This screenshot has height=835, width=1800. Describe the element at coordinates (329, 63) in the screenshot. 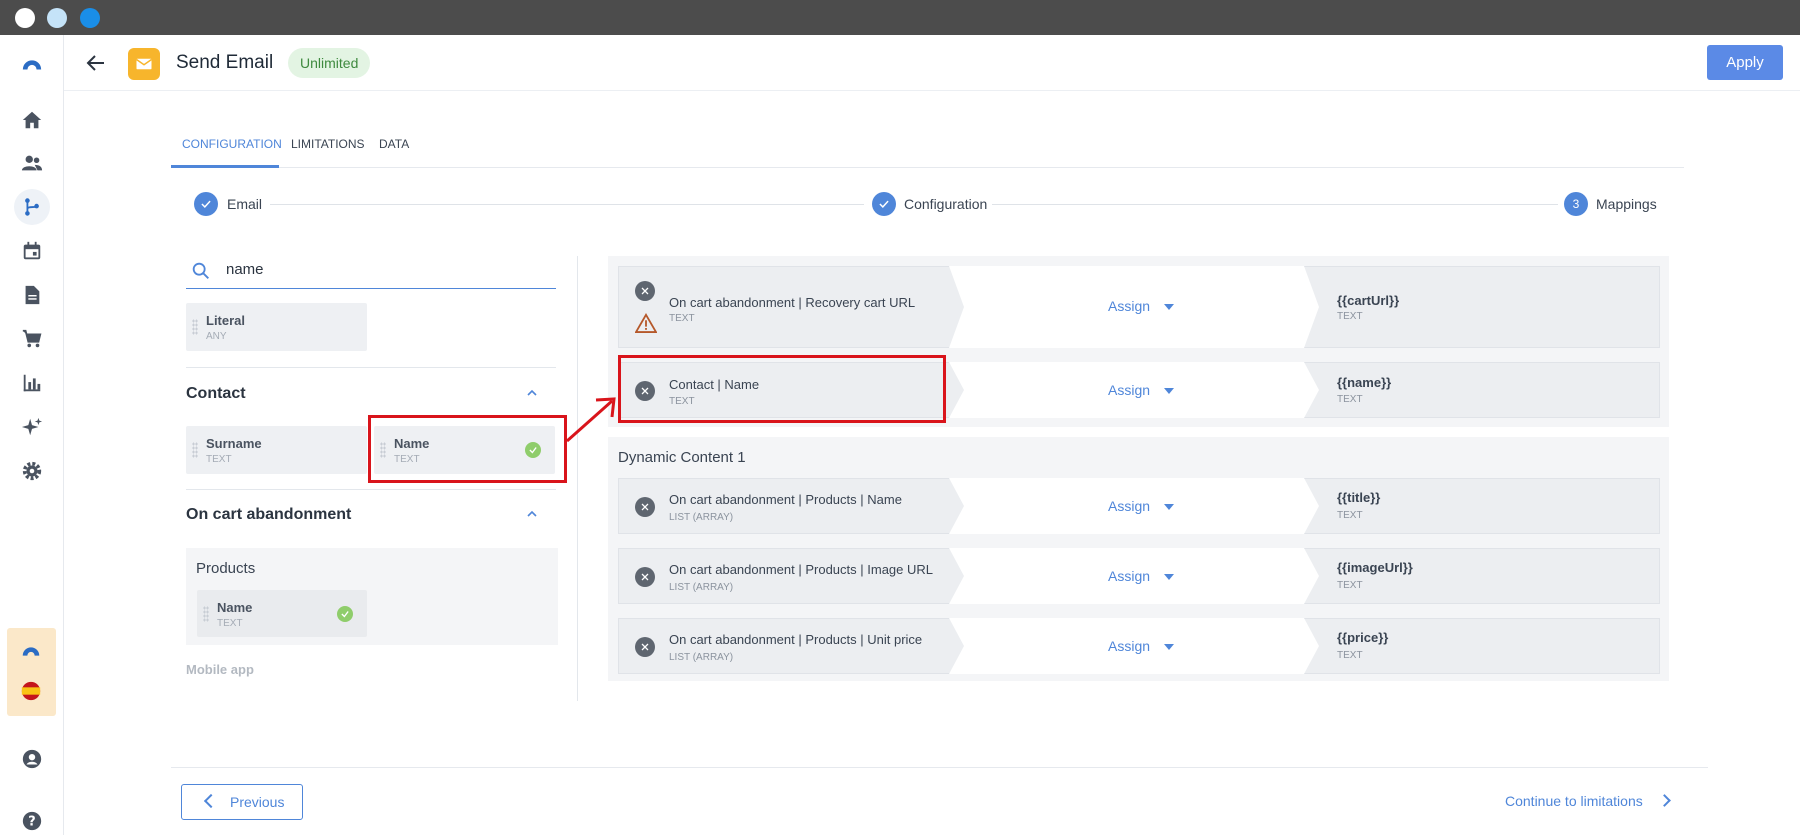

I see `status-badge: Unlimited` at that location.